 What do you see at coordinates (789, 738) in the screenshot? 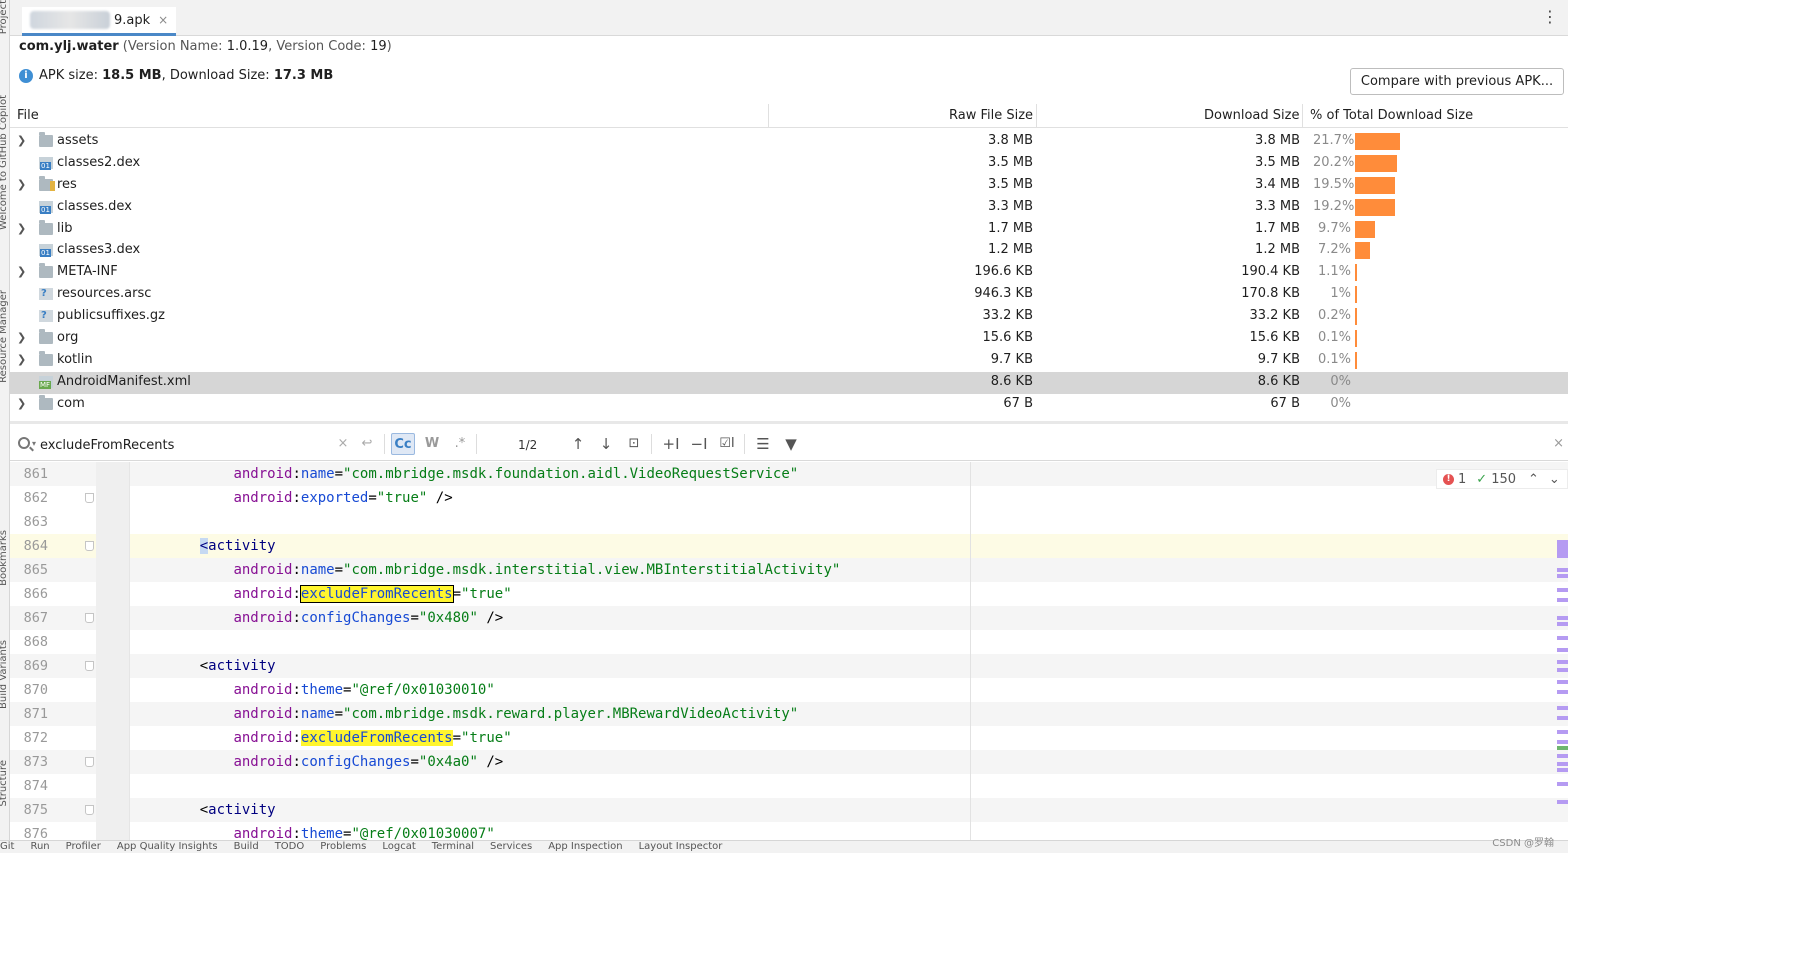
I see `code-line: 872 android:excludeFromRecents="true"` at bounding box center [789, 738].